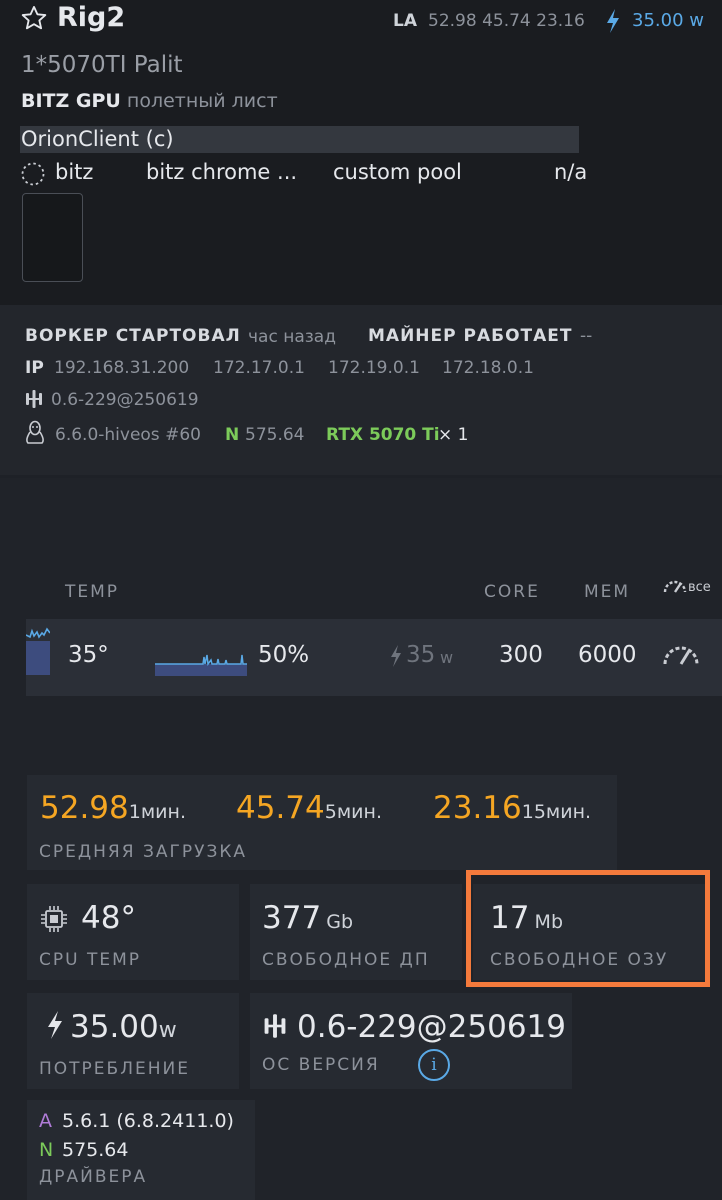 The image size is (722, 1200). Describe the element at coordinates (321, 1065) in the screenshot. I see `os-version-label: ОС ВЕРСИЯ` at that location.